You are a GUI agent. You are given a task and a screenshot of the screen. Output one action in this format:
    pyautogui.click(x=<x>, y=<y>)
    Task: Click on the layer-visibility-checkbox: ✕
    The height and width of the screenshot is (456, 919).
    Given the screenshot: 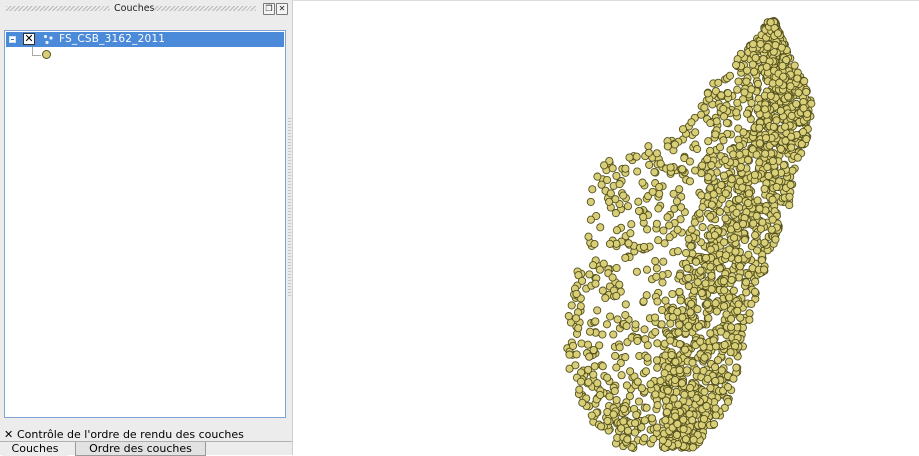 What is the action you would take?
    pyautogui.click(x=29, y=39)
    